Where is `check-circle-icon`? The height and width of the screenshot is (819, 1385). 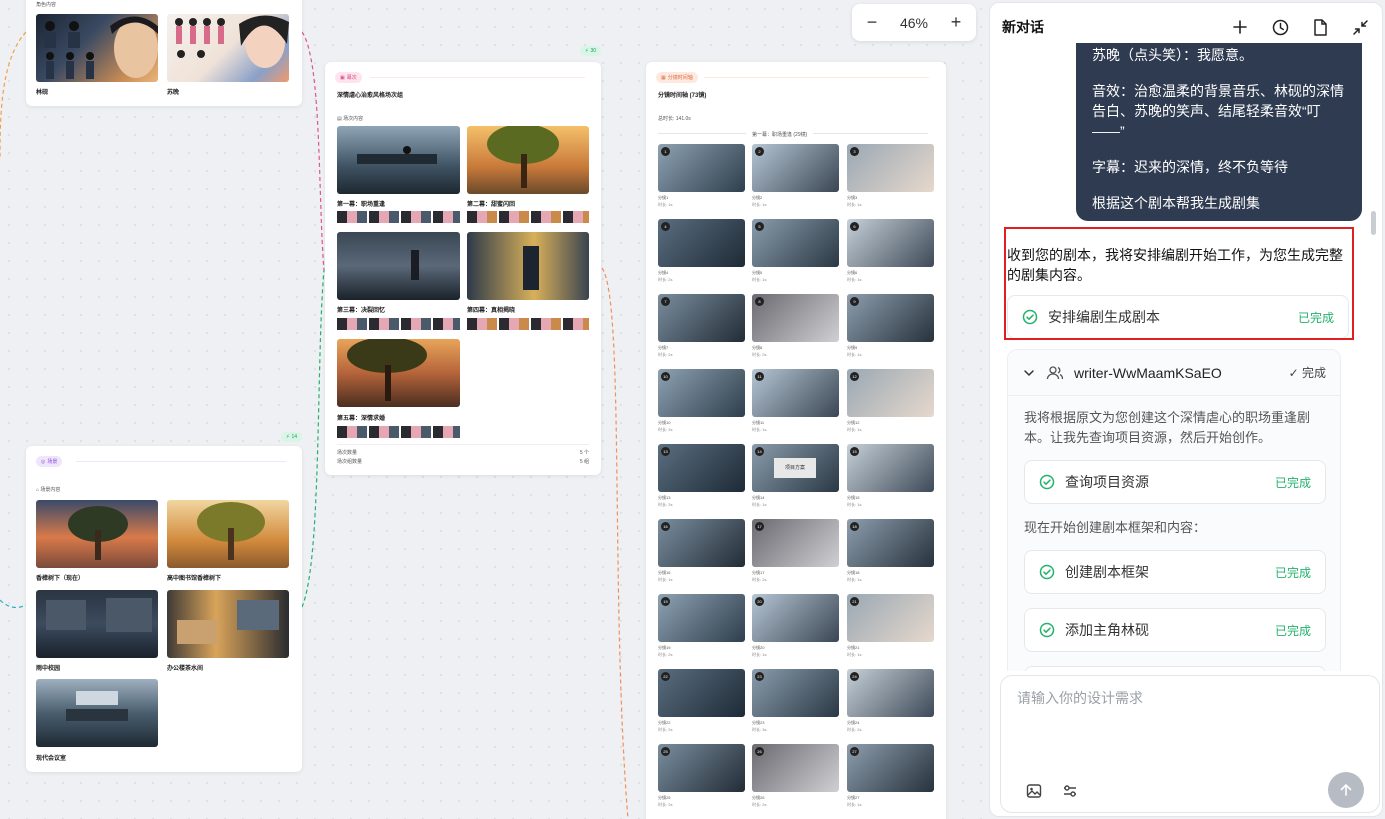
check-circle-icon is located at coordinates (1047, 630).